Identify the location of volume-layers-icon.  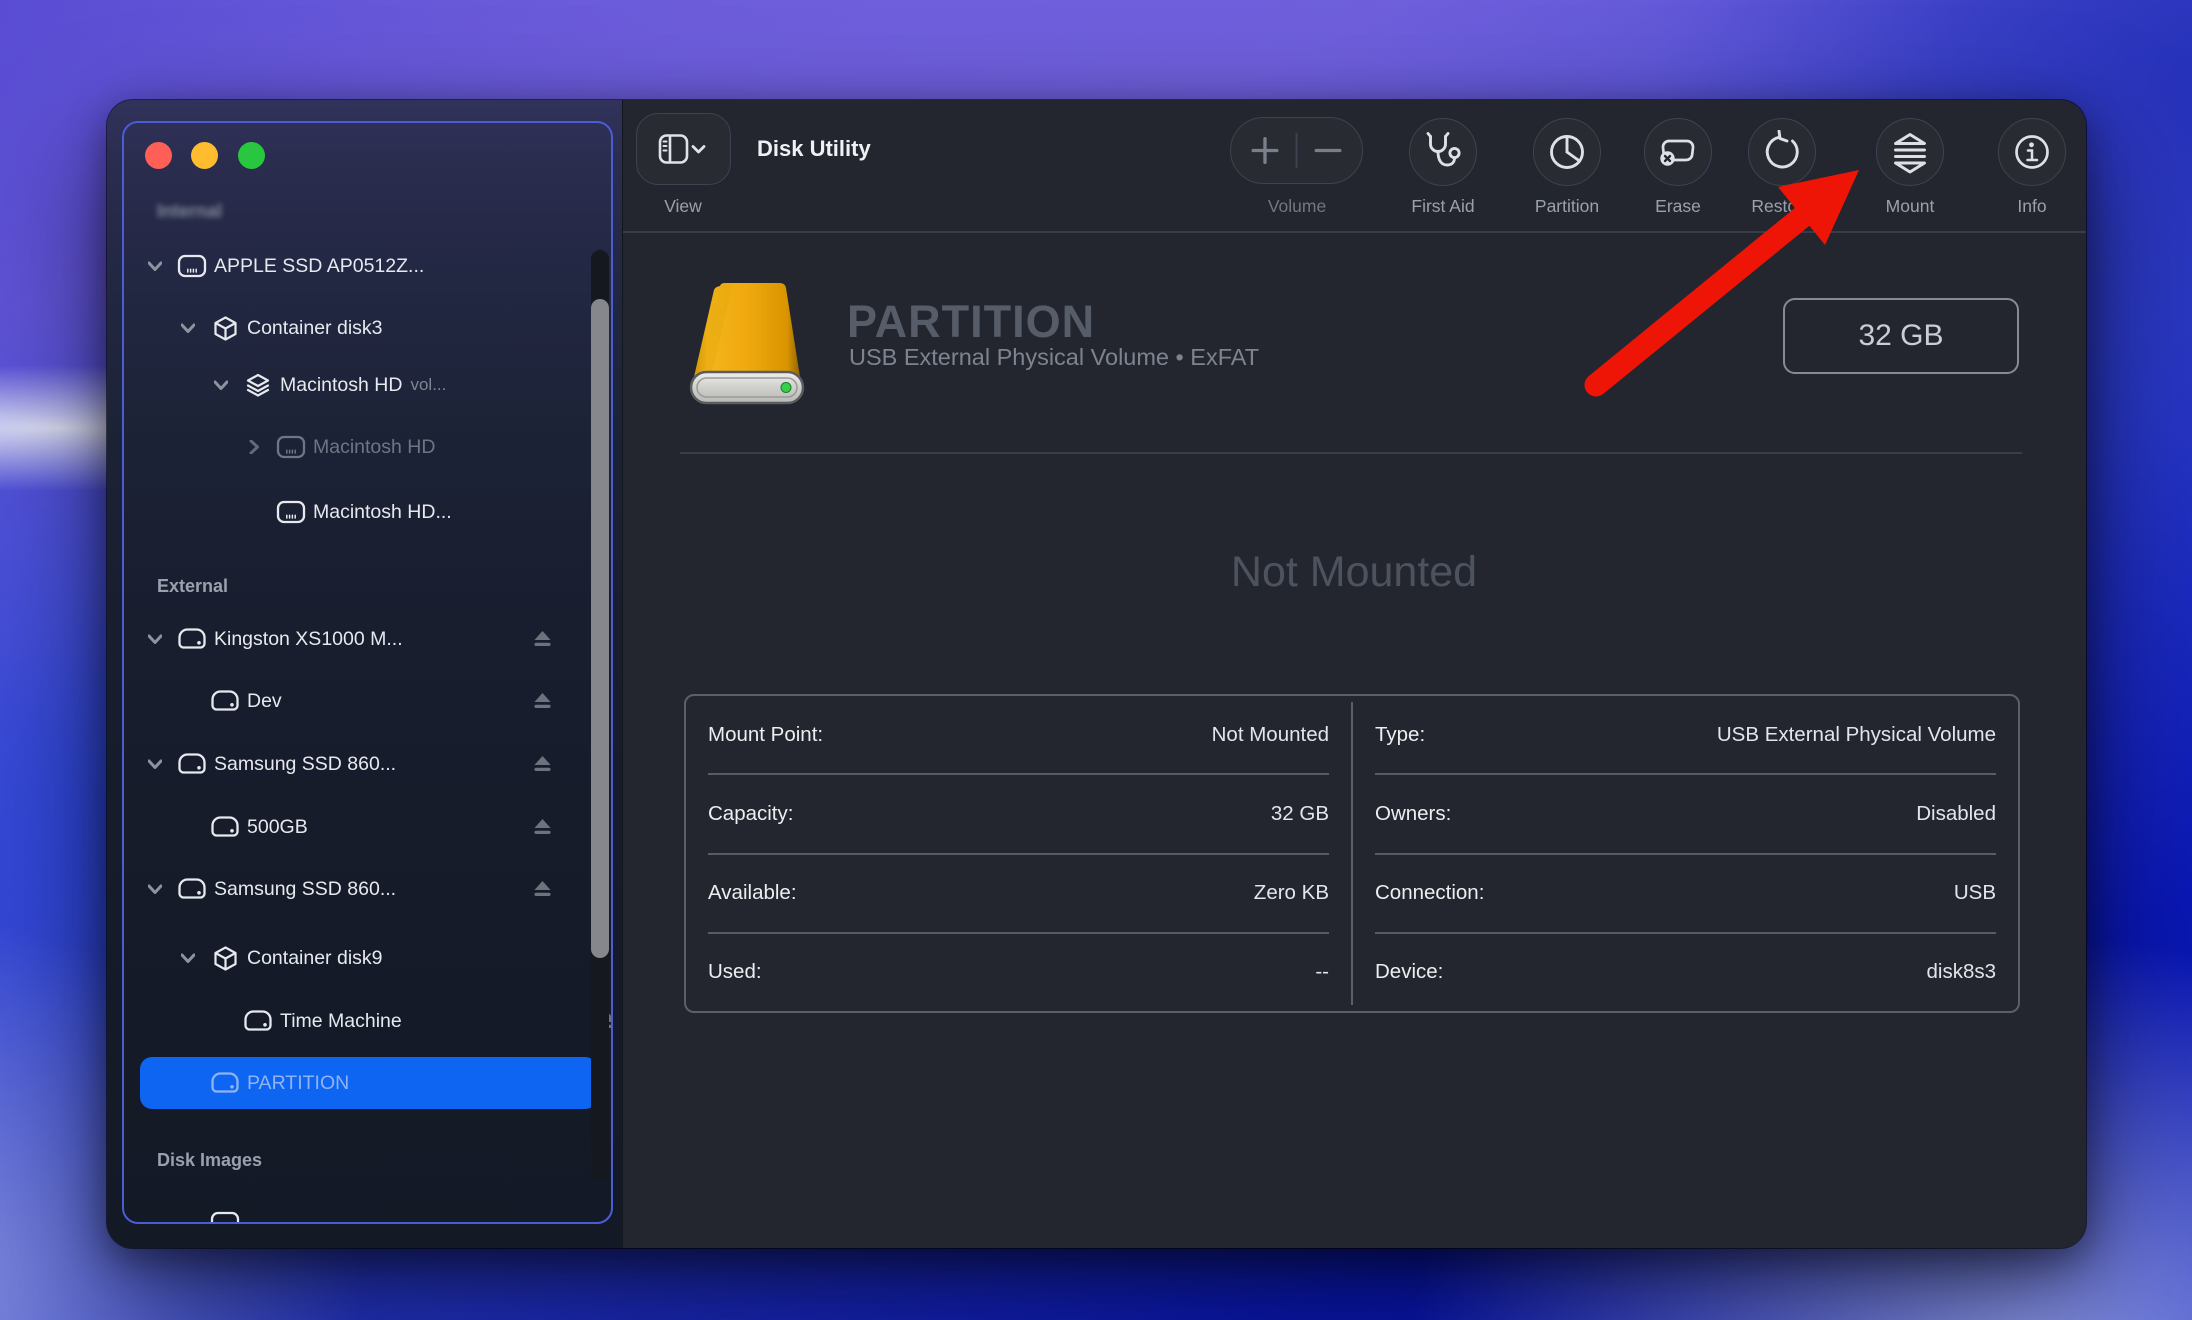
(258, 385).